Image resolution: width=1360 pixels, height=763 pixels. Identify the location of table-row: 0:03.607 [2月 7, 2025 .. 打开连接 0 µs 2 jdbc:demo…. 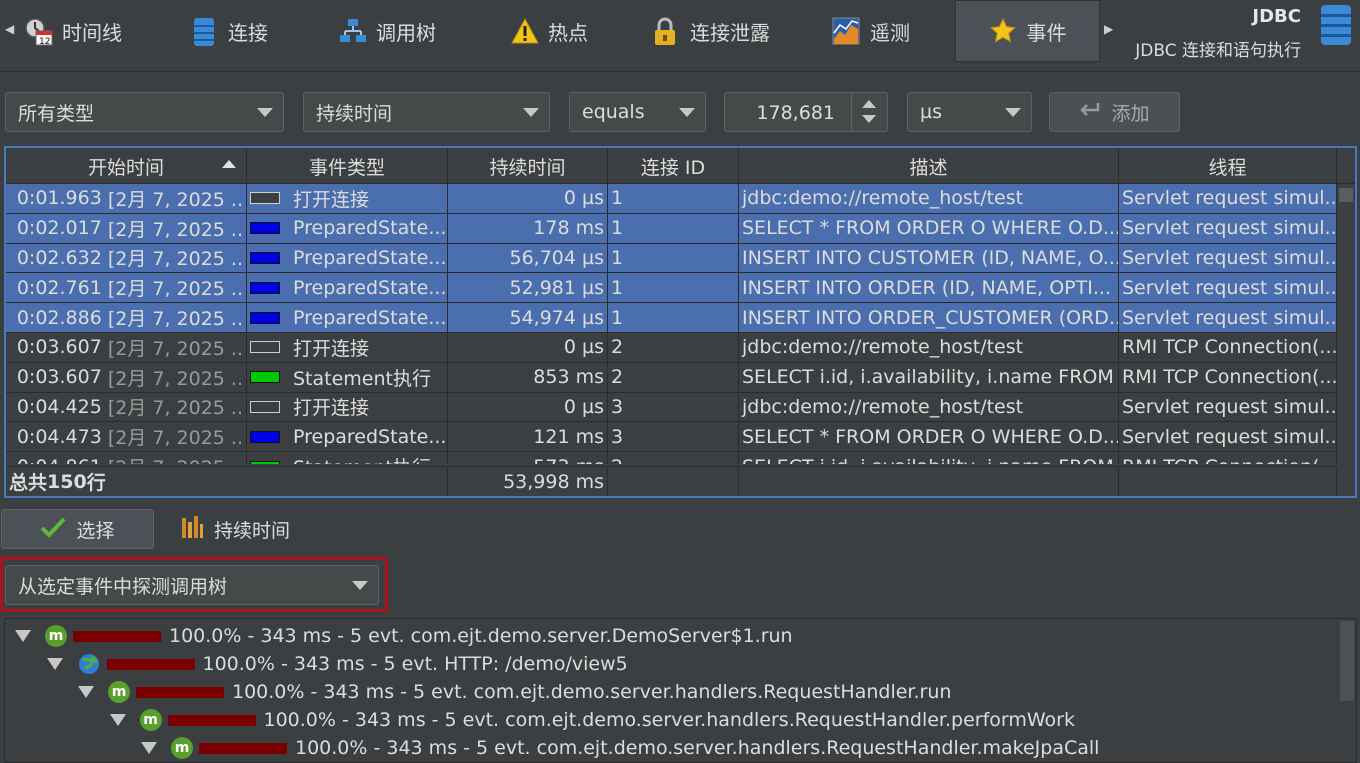
(671, 347).